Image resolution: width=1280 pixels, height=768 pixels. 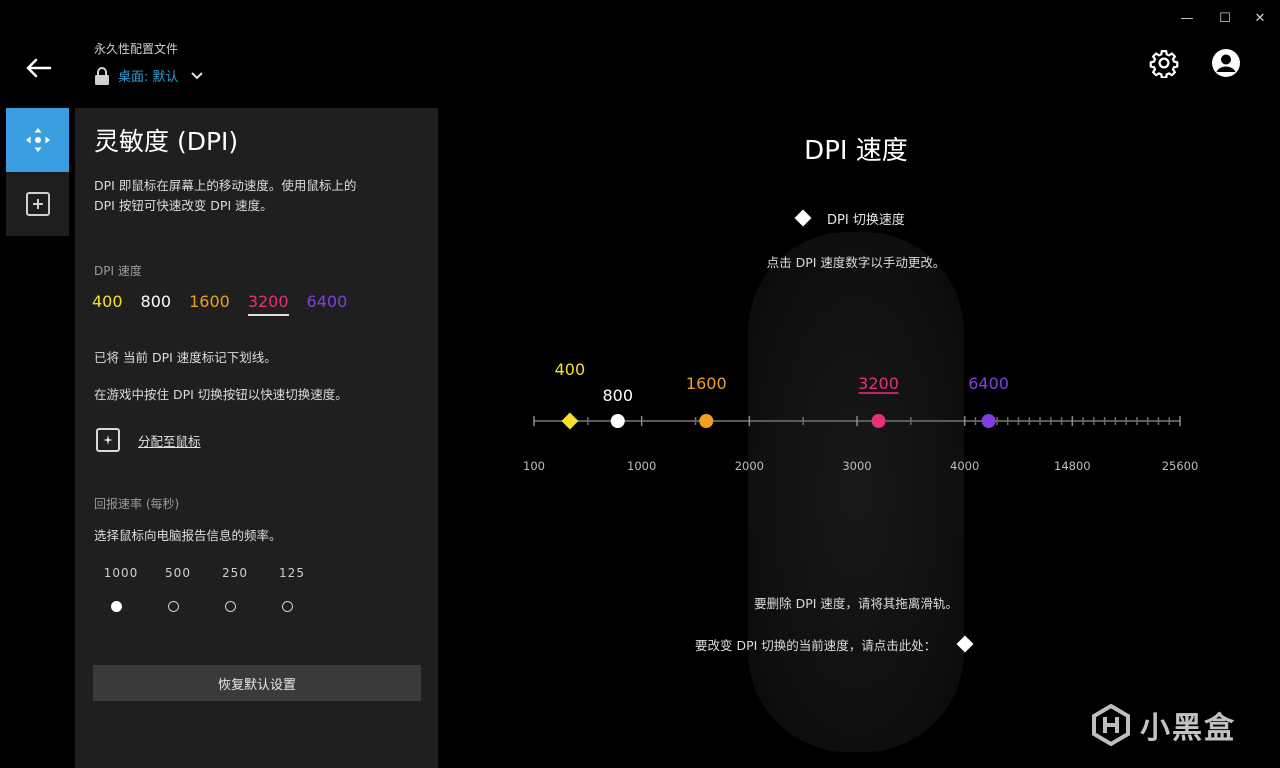 I want to click on note-underline: 已将 当前 DPI 速度标记下划线。, so click(x=185, y=357).